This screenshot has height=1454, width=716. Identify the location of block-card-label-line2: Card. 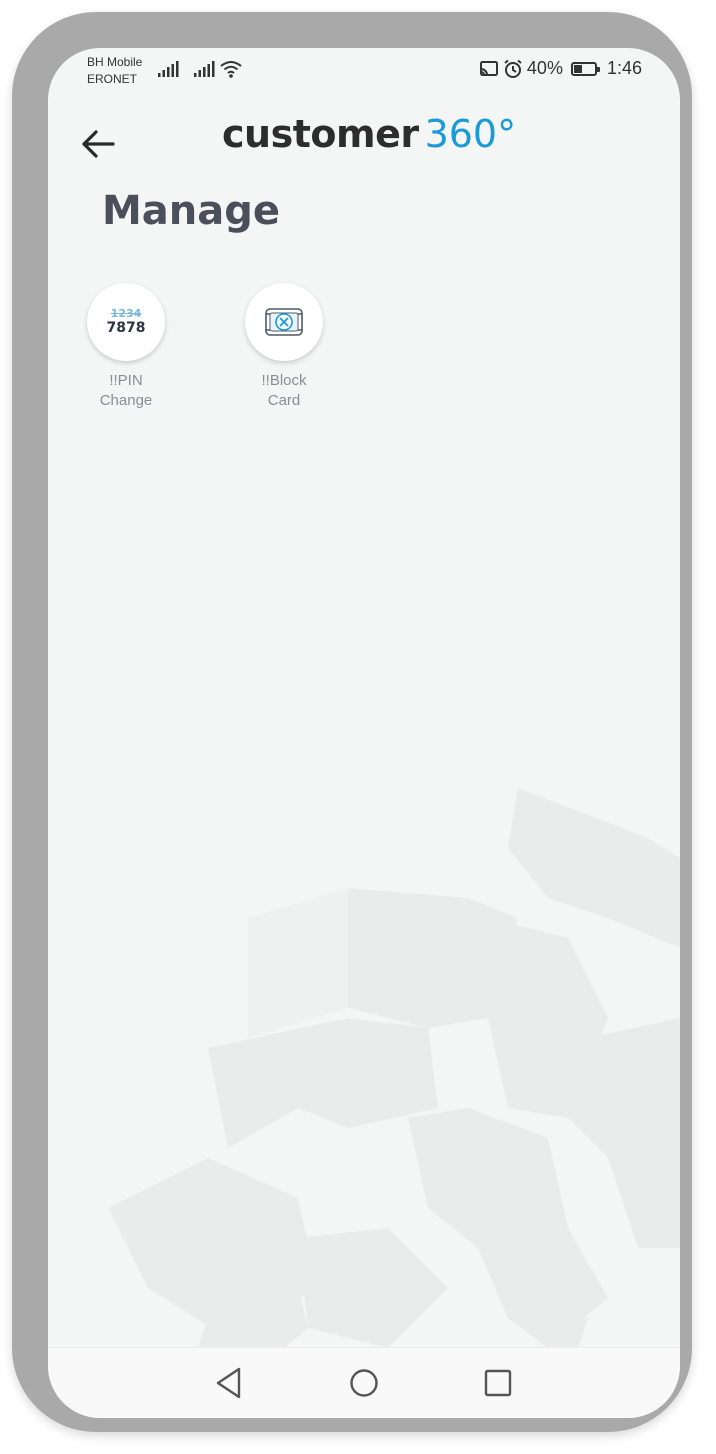
(284, 400).